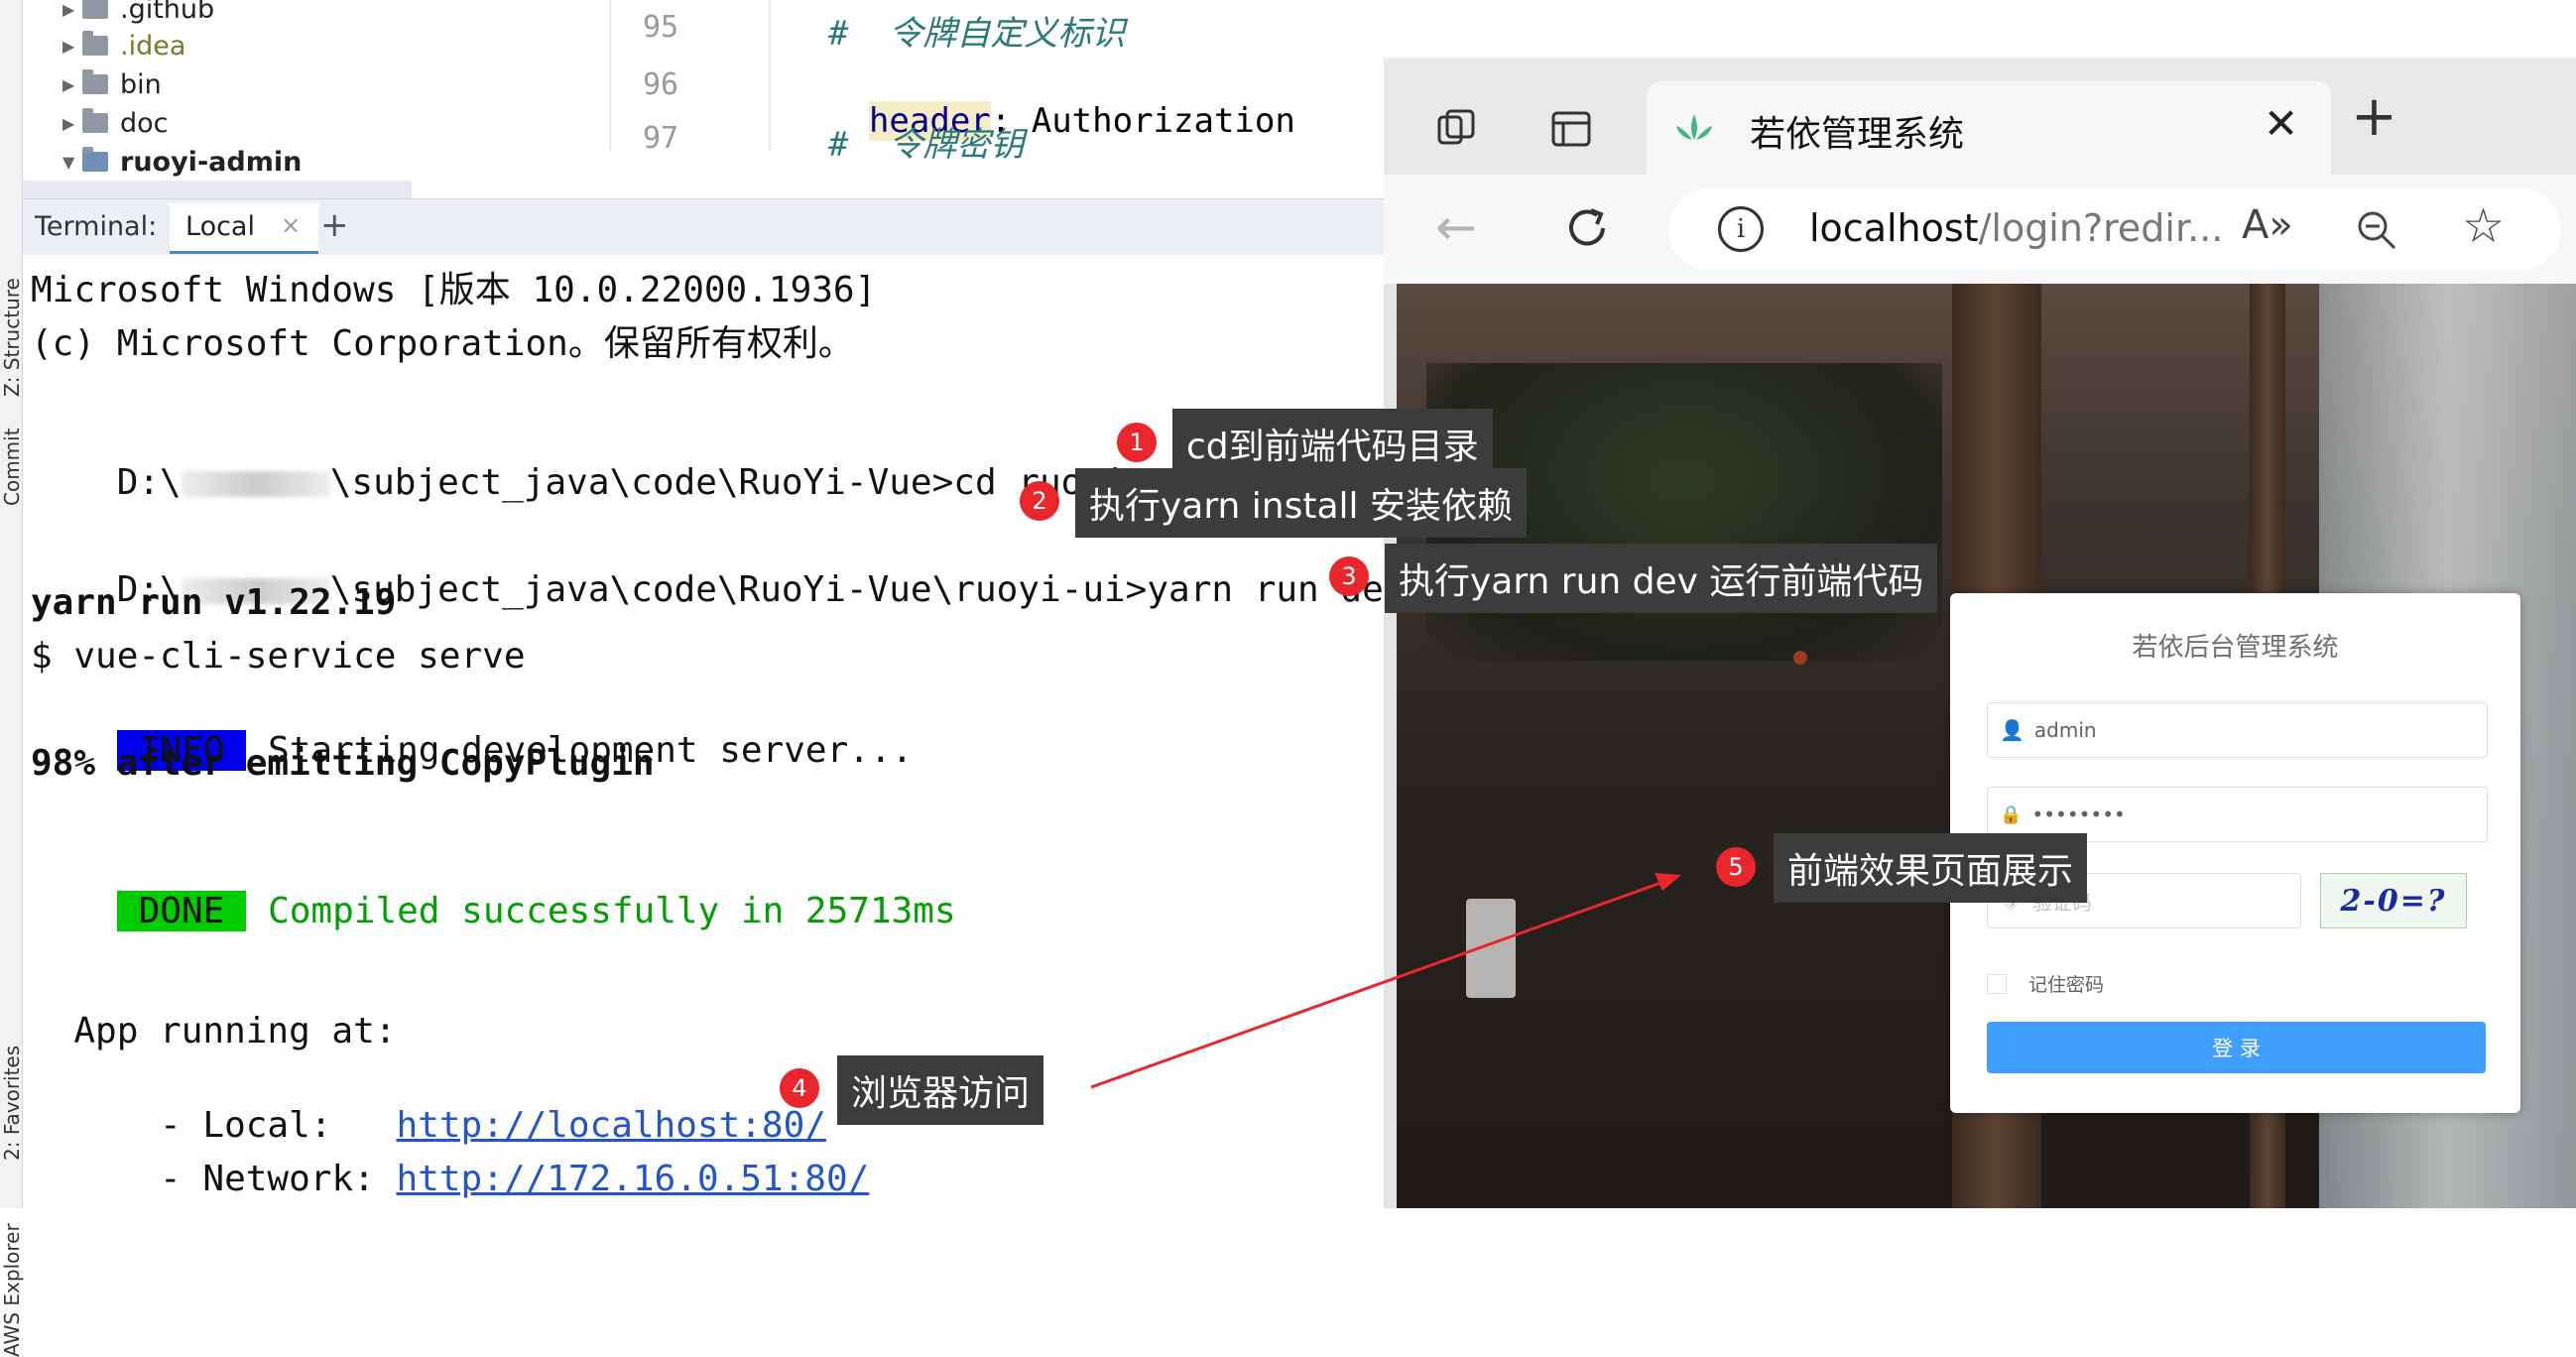 The height and width of the screenshot is (1357, 2576). Describe the element at coordinates (1931, 868) in the screenshot. I see `annotation-callout-5: 前端效果页面展示` at that location.